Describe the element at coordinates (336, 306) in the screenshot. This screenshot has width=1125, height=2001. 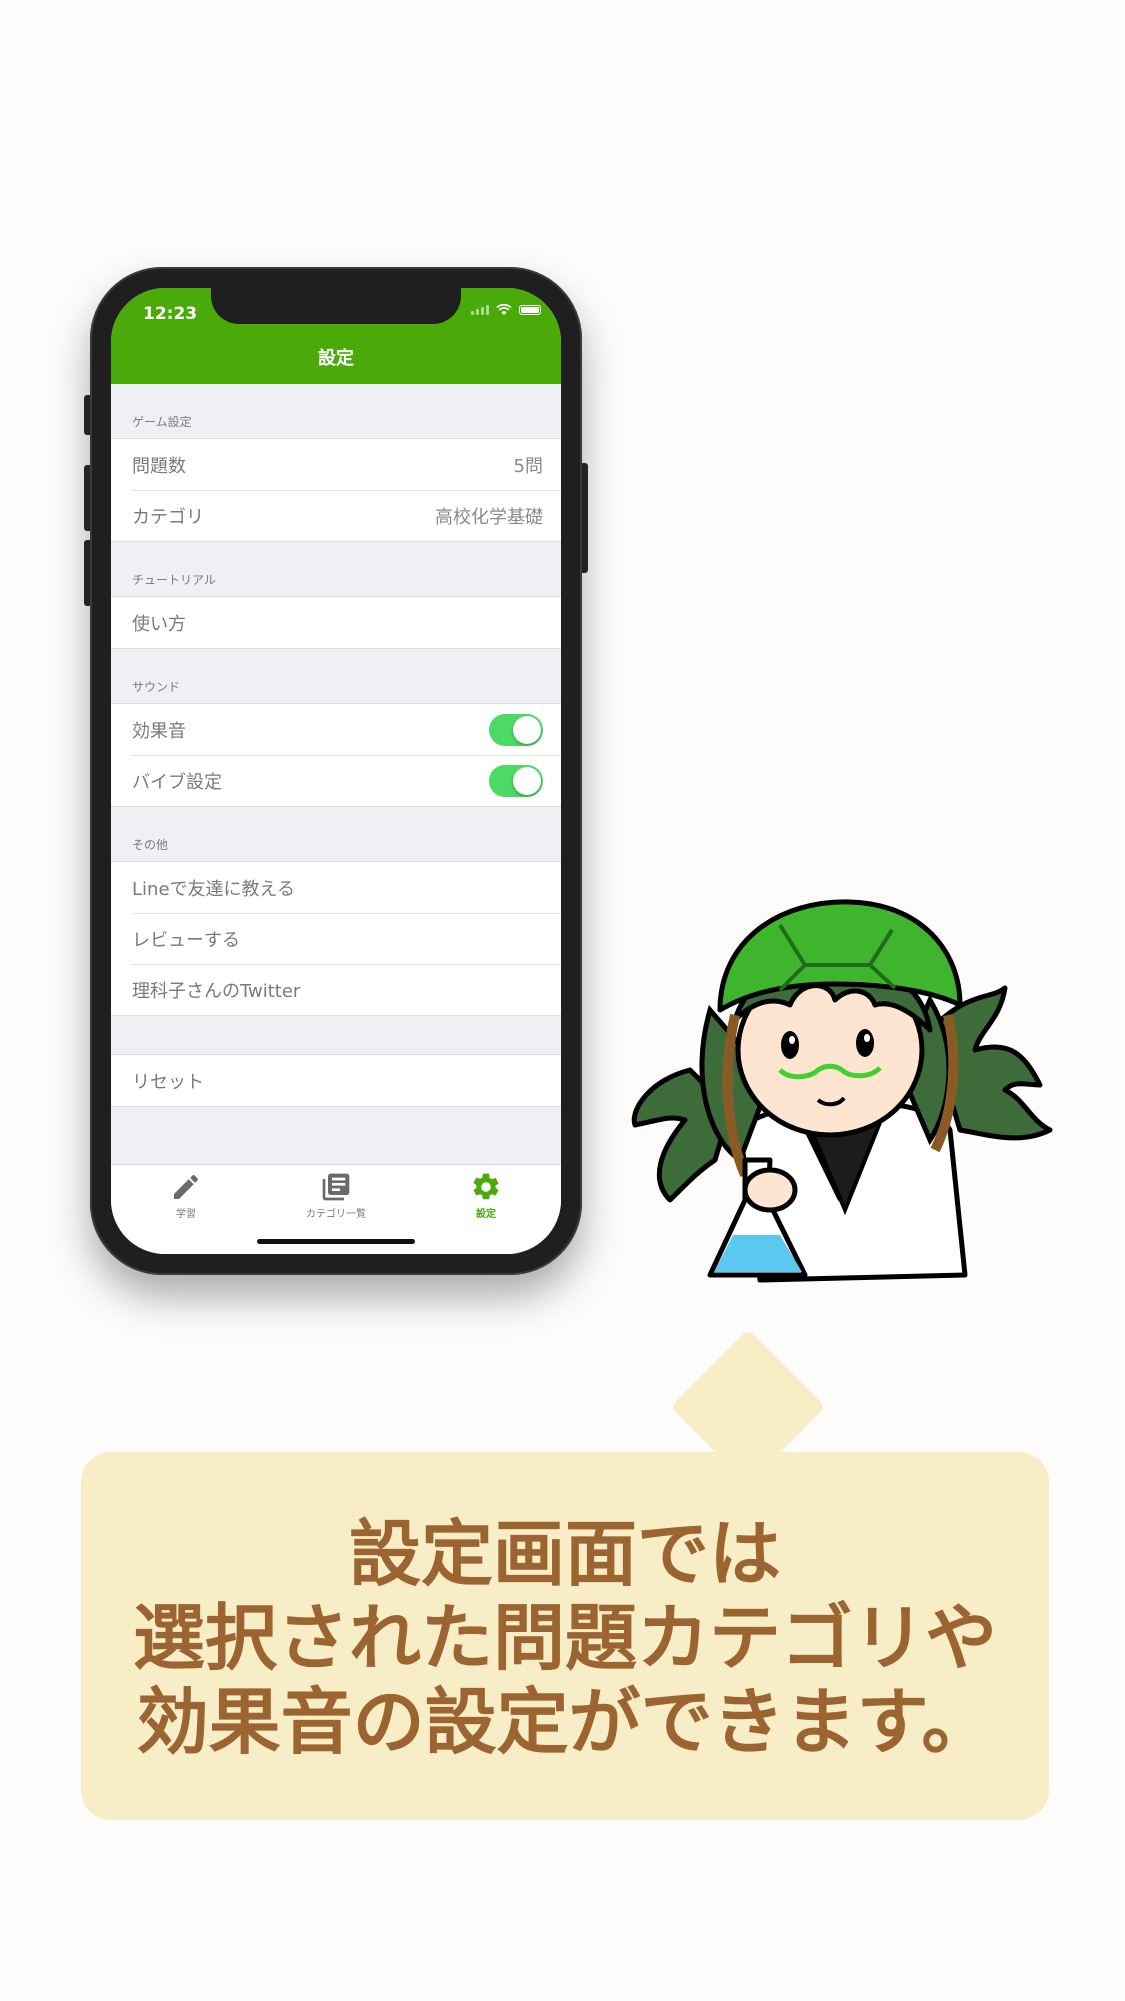
I see `notch` at that location.